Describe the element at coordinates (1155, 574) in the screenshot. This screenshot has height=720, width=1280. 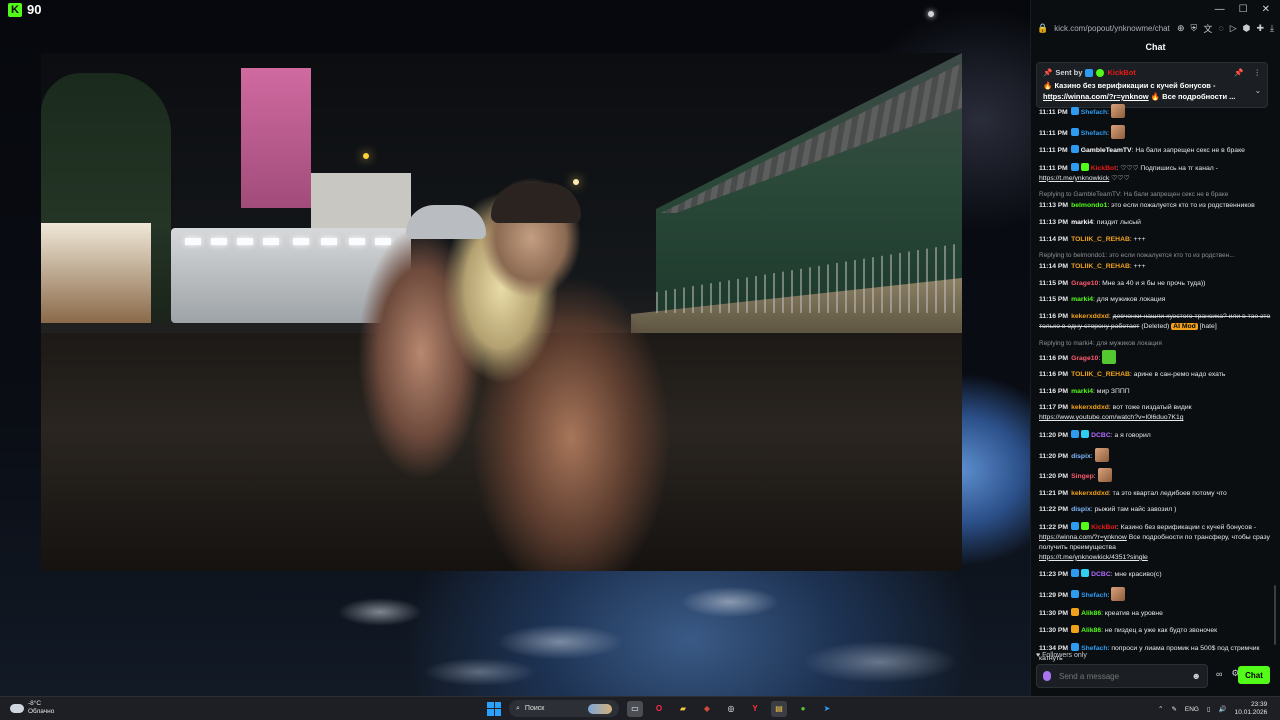
I see `chat-message: 11:23 PM DCBC: мне красиво(с)` at that location.